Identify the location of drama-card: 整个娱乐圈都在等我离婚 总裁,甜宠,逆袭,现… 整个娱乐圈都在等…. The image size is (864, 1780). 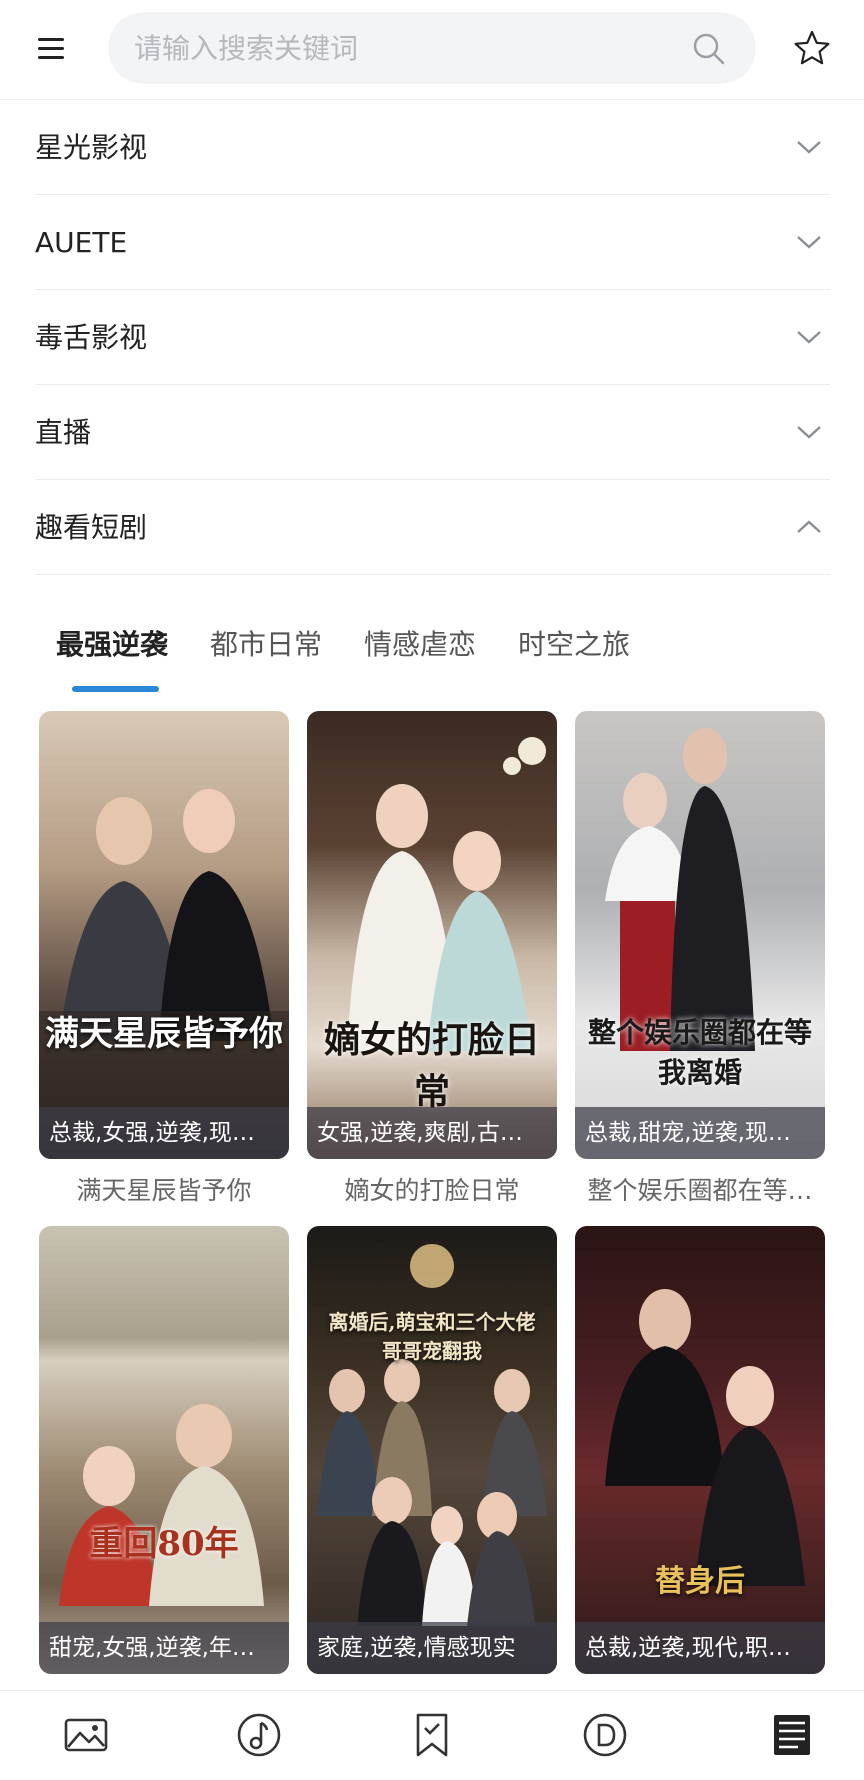
(700, 961).